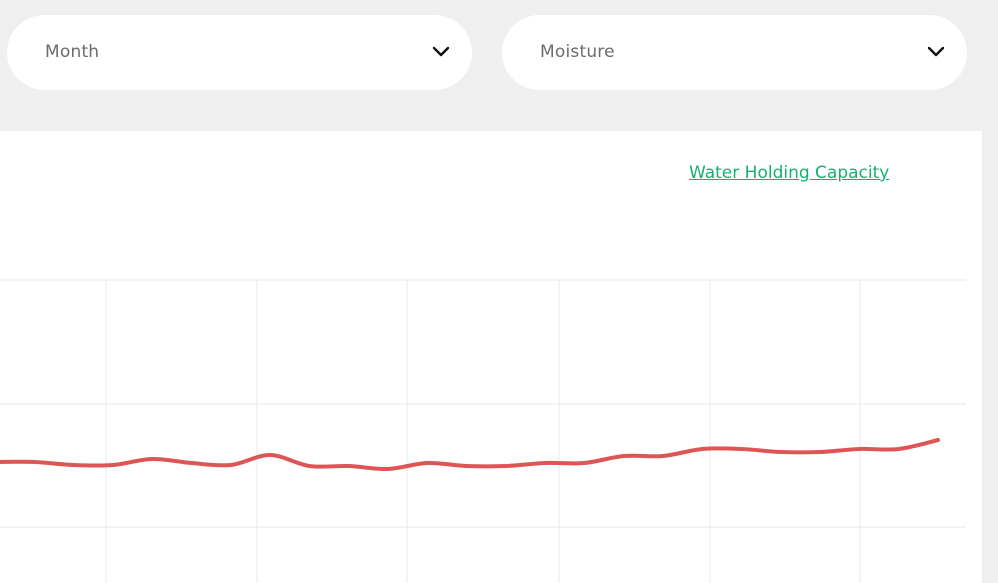 This screenshot has height=583, width=998. I want to click on metric-select-value: Moisture, so click(577, 52).